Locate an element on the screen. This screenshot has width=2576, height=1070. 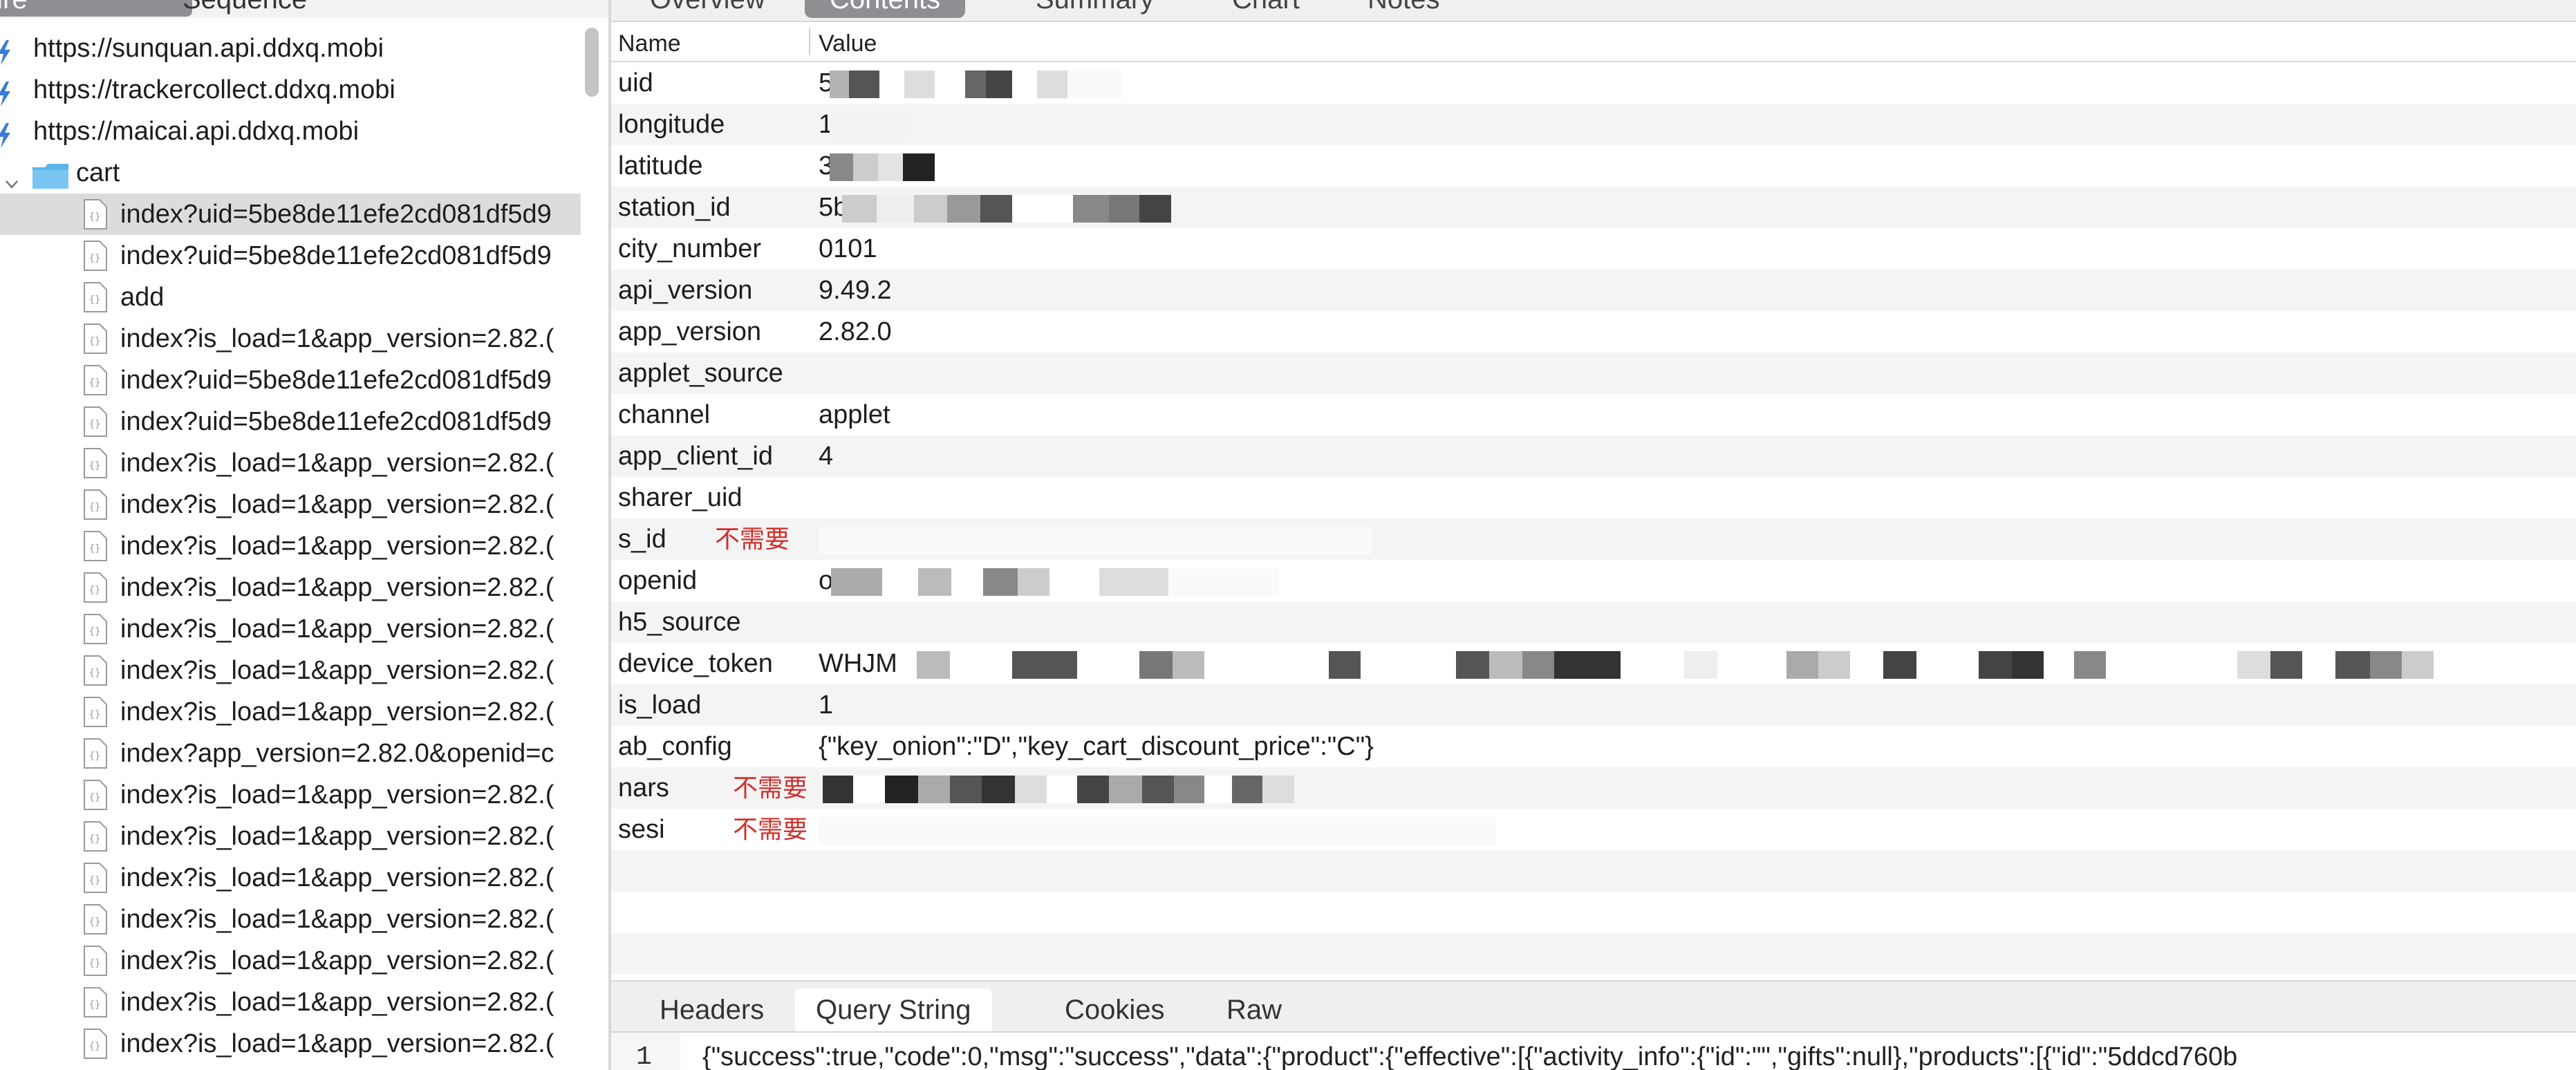
param-row-latitude: latitude 3 is located at coordinates (1593, 166).